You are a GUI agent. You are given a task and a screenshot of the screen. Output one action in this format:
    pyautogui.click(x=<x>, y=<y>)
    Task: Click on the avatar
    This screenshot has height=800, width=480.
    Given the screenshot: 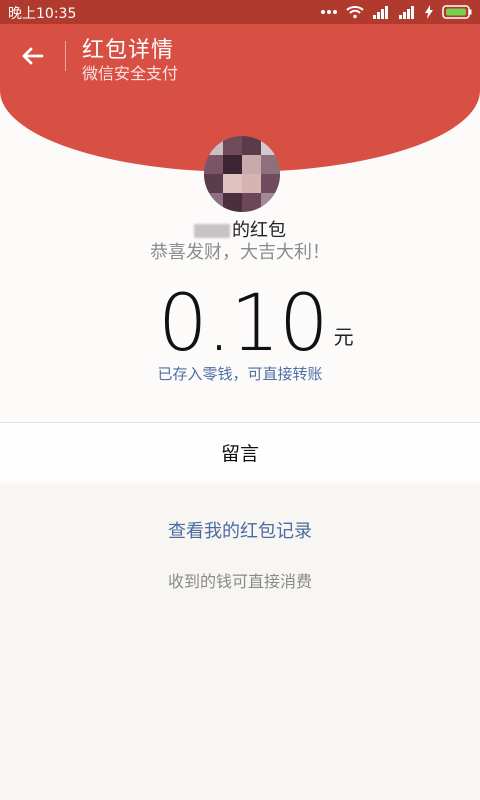 What is the action you would take?
    pyautogui.click(x=242, y=174)
    